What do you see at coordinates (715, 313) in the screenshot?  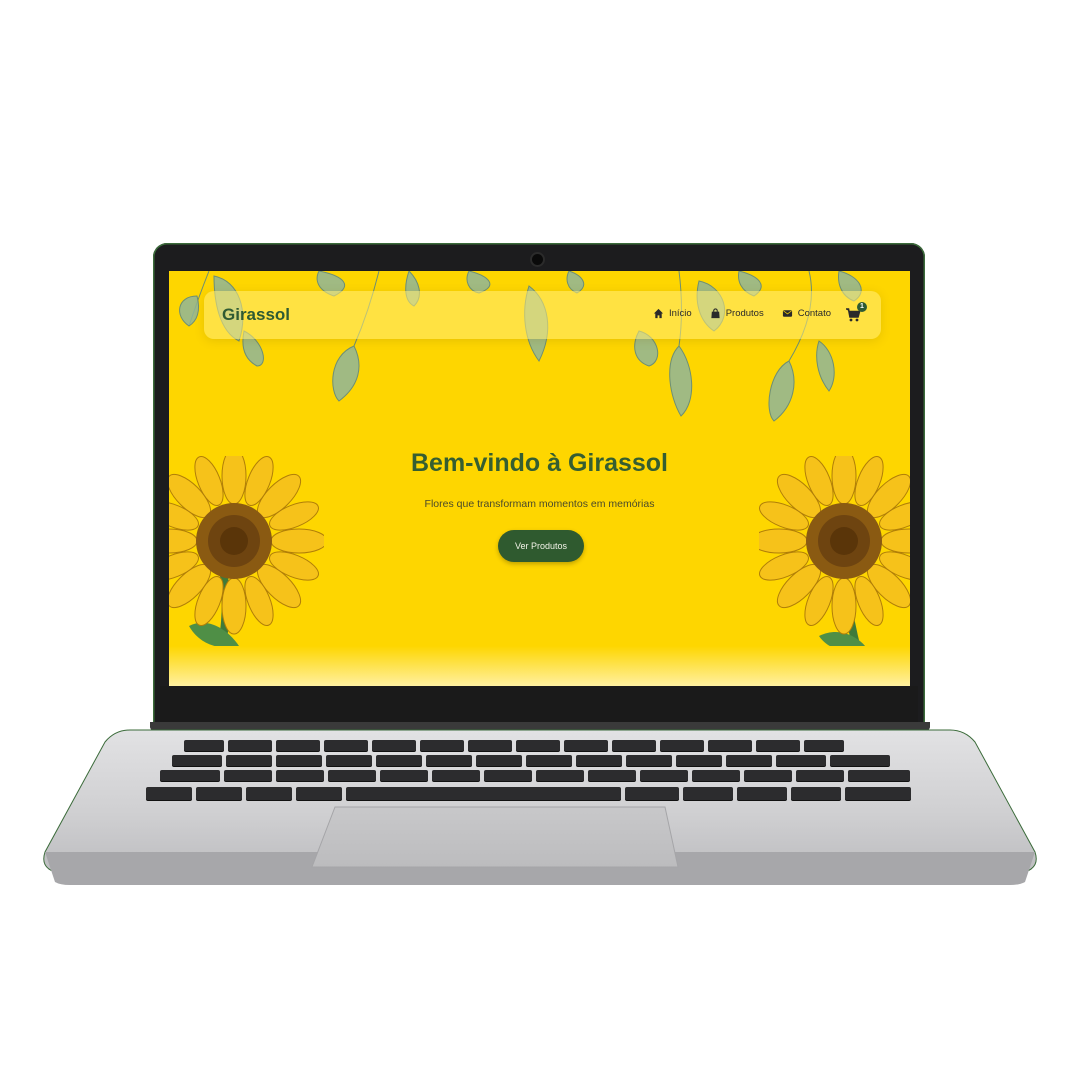 I see `shopping-bag-icon` at bounding box center [715, 313].